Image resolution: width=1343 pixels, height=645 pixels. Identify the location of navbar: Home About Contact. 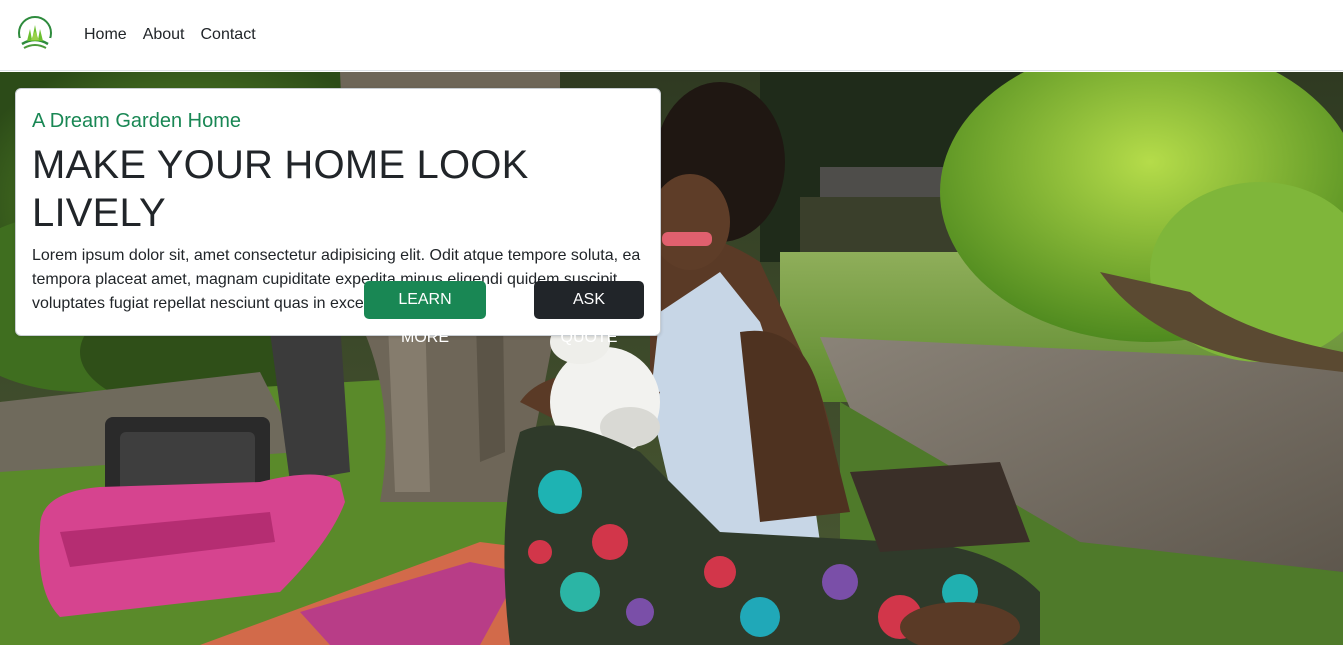
(671, 35).